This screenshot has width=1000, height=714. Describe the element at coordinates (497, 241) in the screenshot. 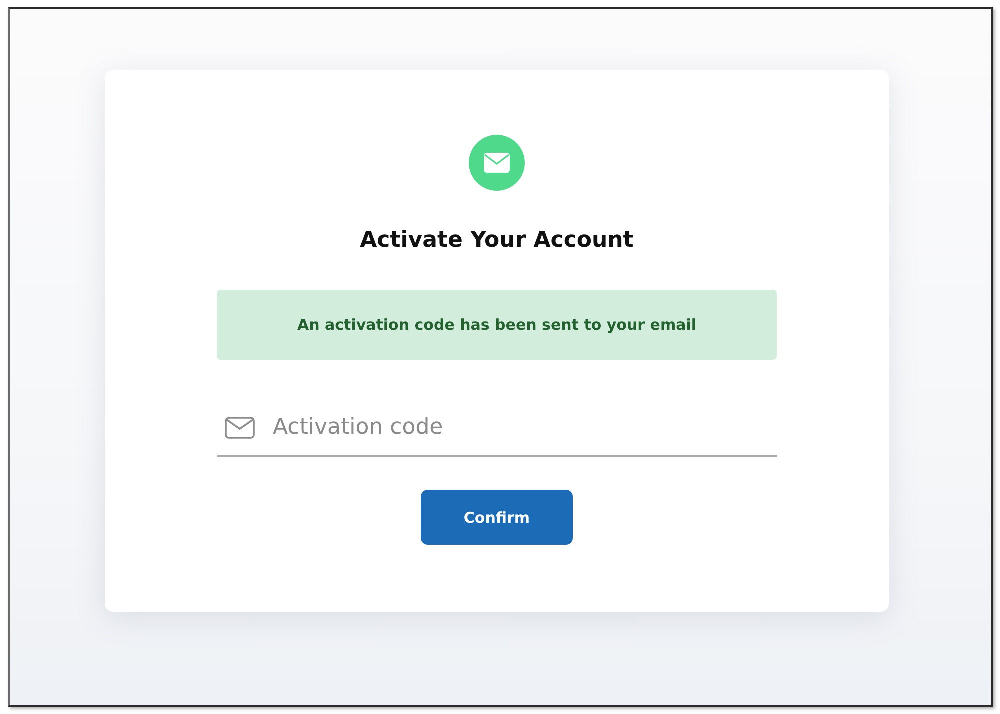

I see `card-title: Activate Your Account` at that location.